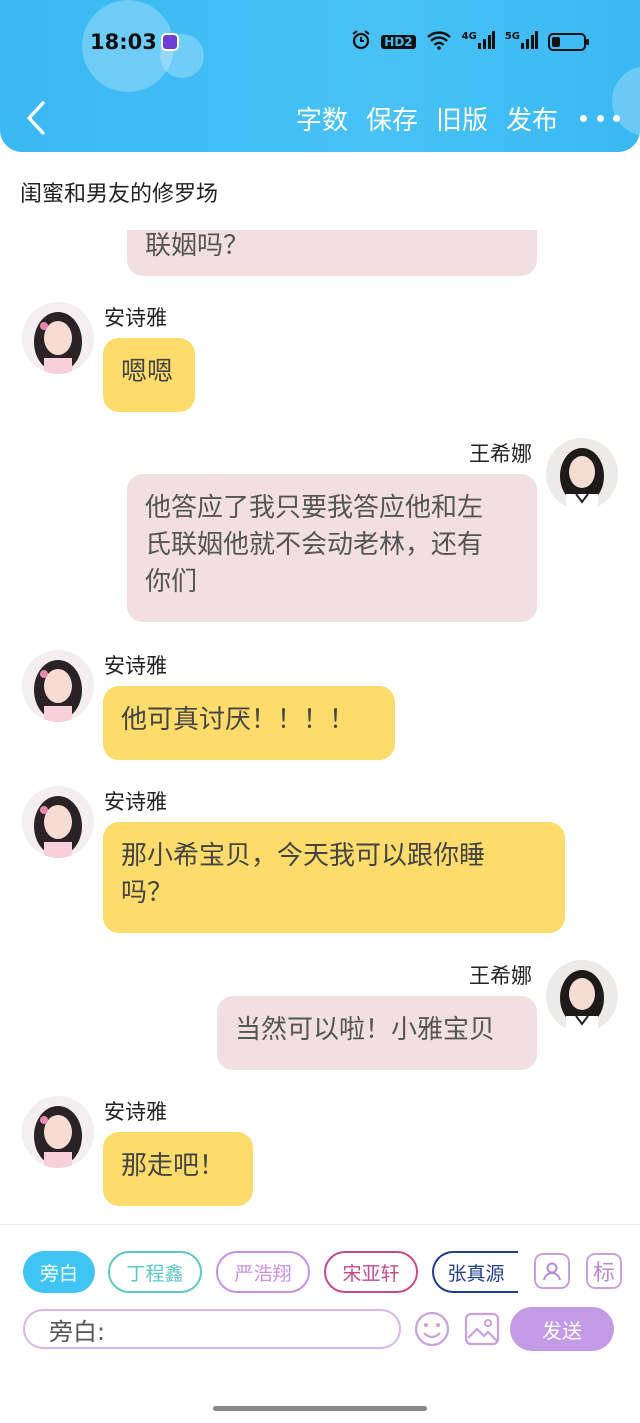  I want to click on message-line: 那小希宝贝，今天我可以跟你睡, so click(303, 856).